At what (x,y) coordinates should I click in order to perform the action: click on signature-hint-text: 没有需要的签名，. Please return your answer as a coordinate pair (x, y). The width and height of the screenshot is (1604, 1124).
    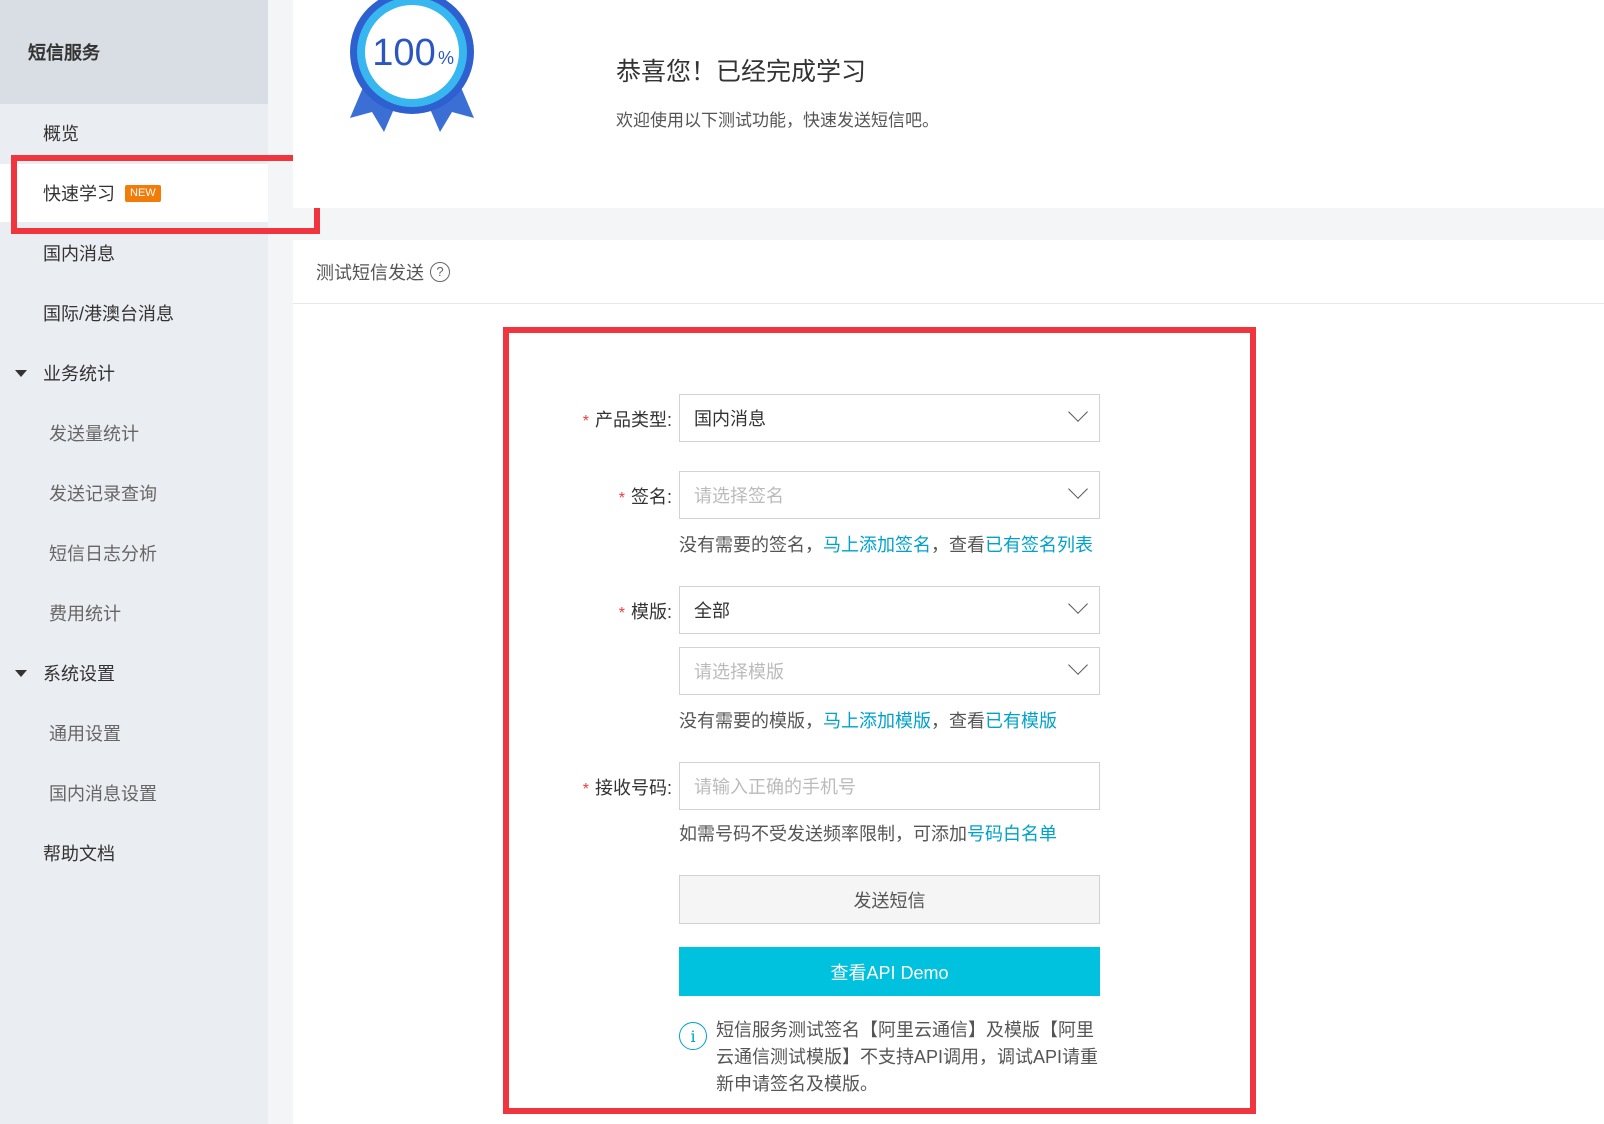
    Looking at the image, I should click on (751, 545).